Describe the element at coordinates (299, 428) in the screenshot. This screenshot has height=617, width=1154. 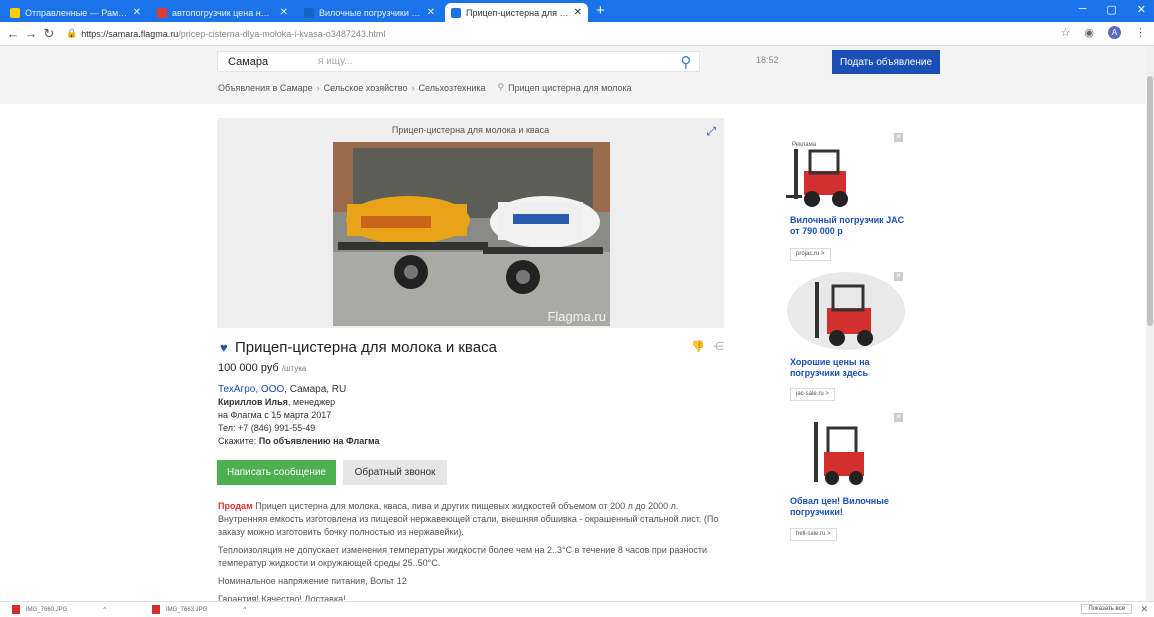
I see `phone: Тел: +7 (846) 991-55-49` at that location.